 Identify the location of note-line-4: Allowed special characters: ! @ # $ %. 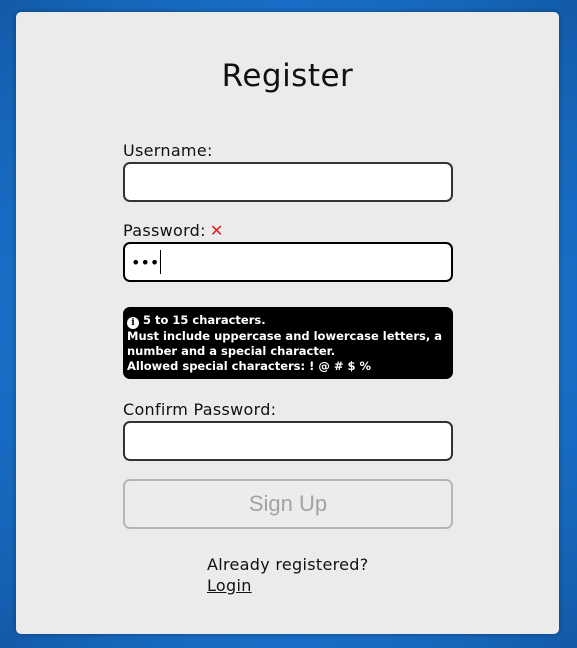
(249, 366).